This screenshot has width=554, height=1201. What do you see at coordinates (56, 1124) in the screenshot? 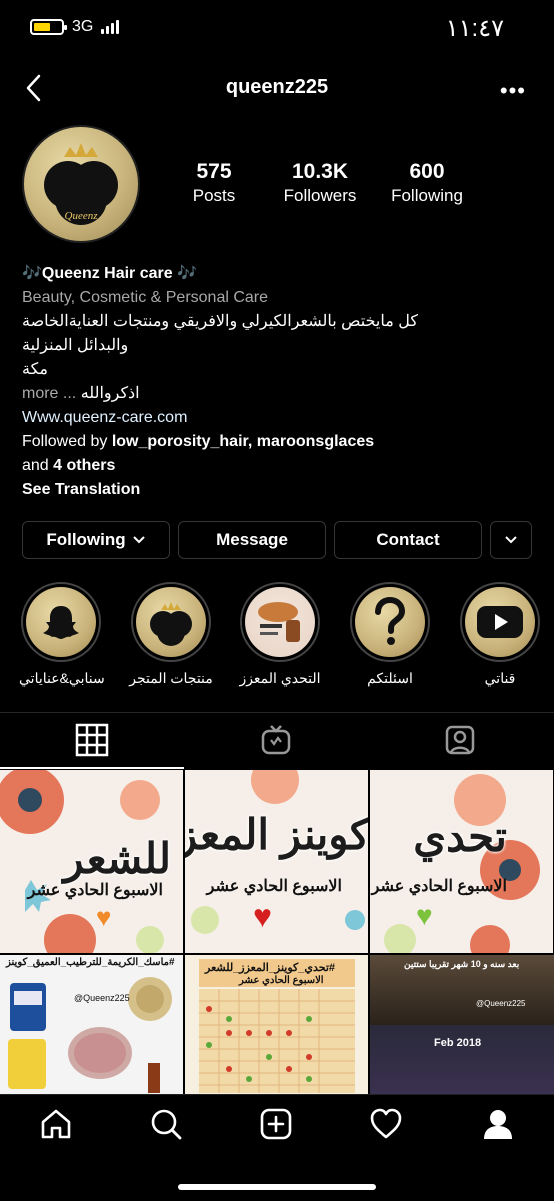
I see `home-icon` at bounding box center [56, 1124].